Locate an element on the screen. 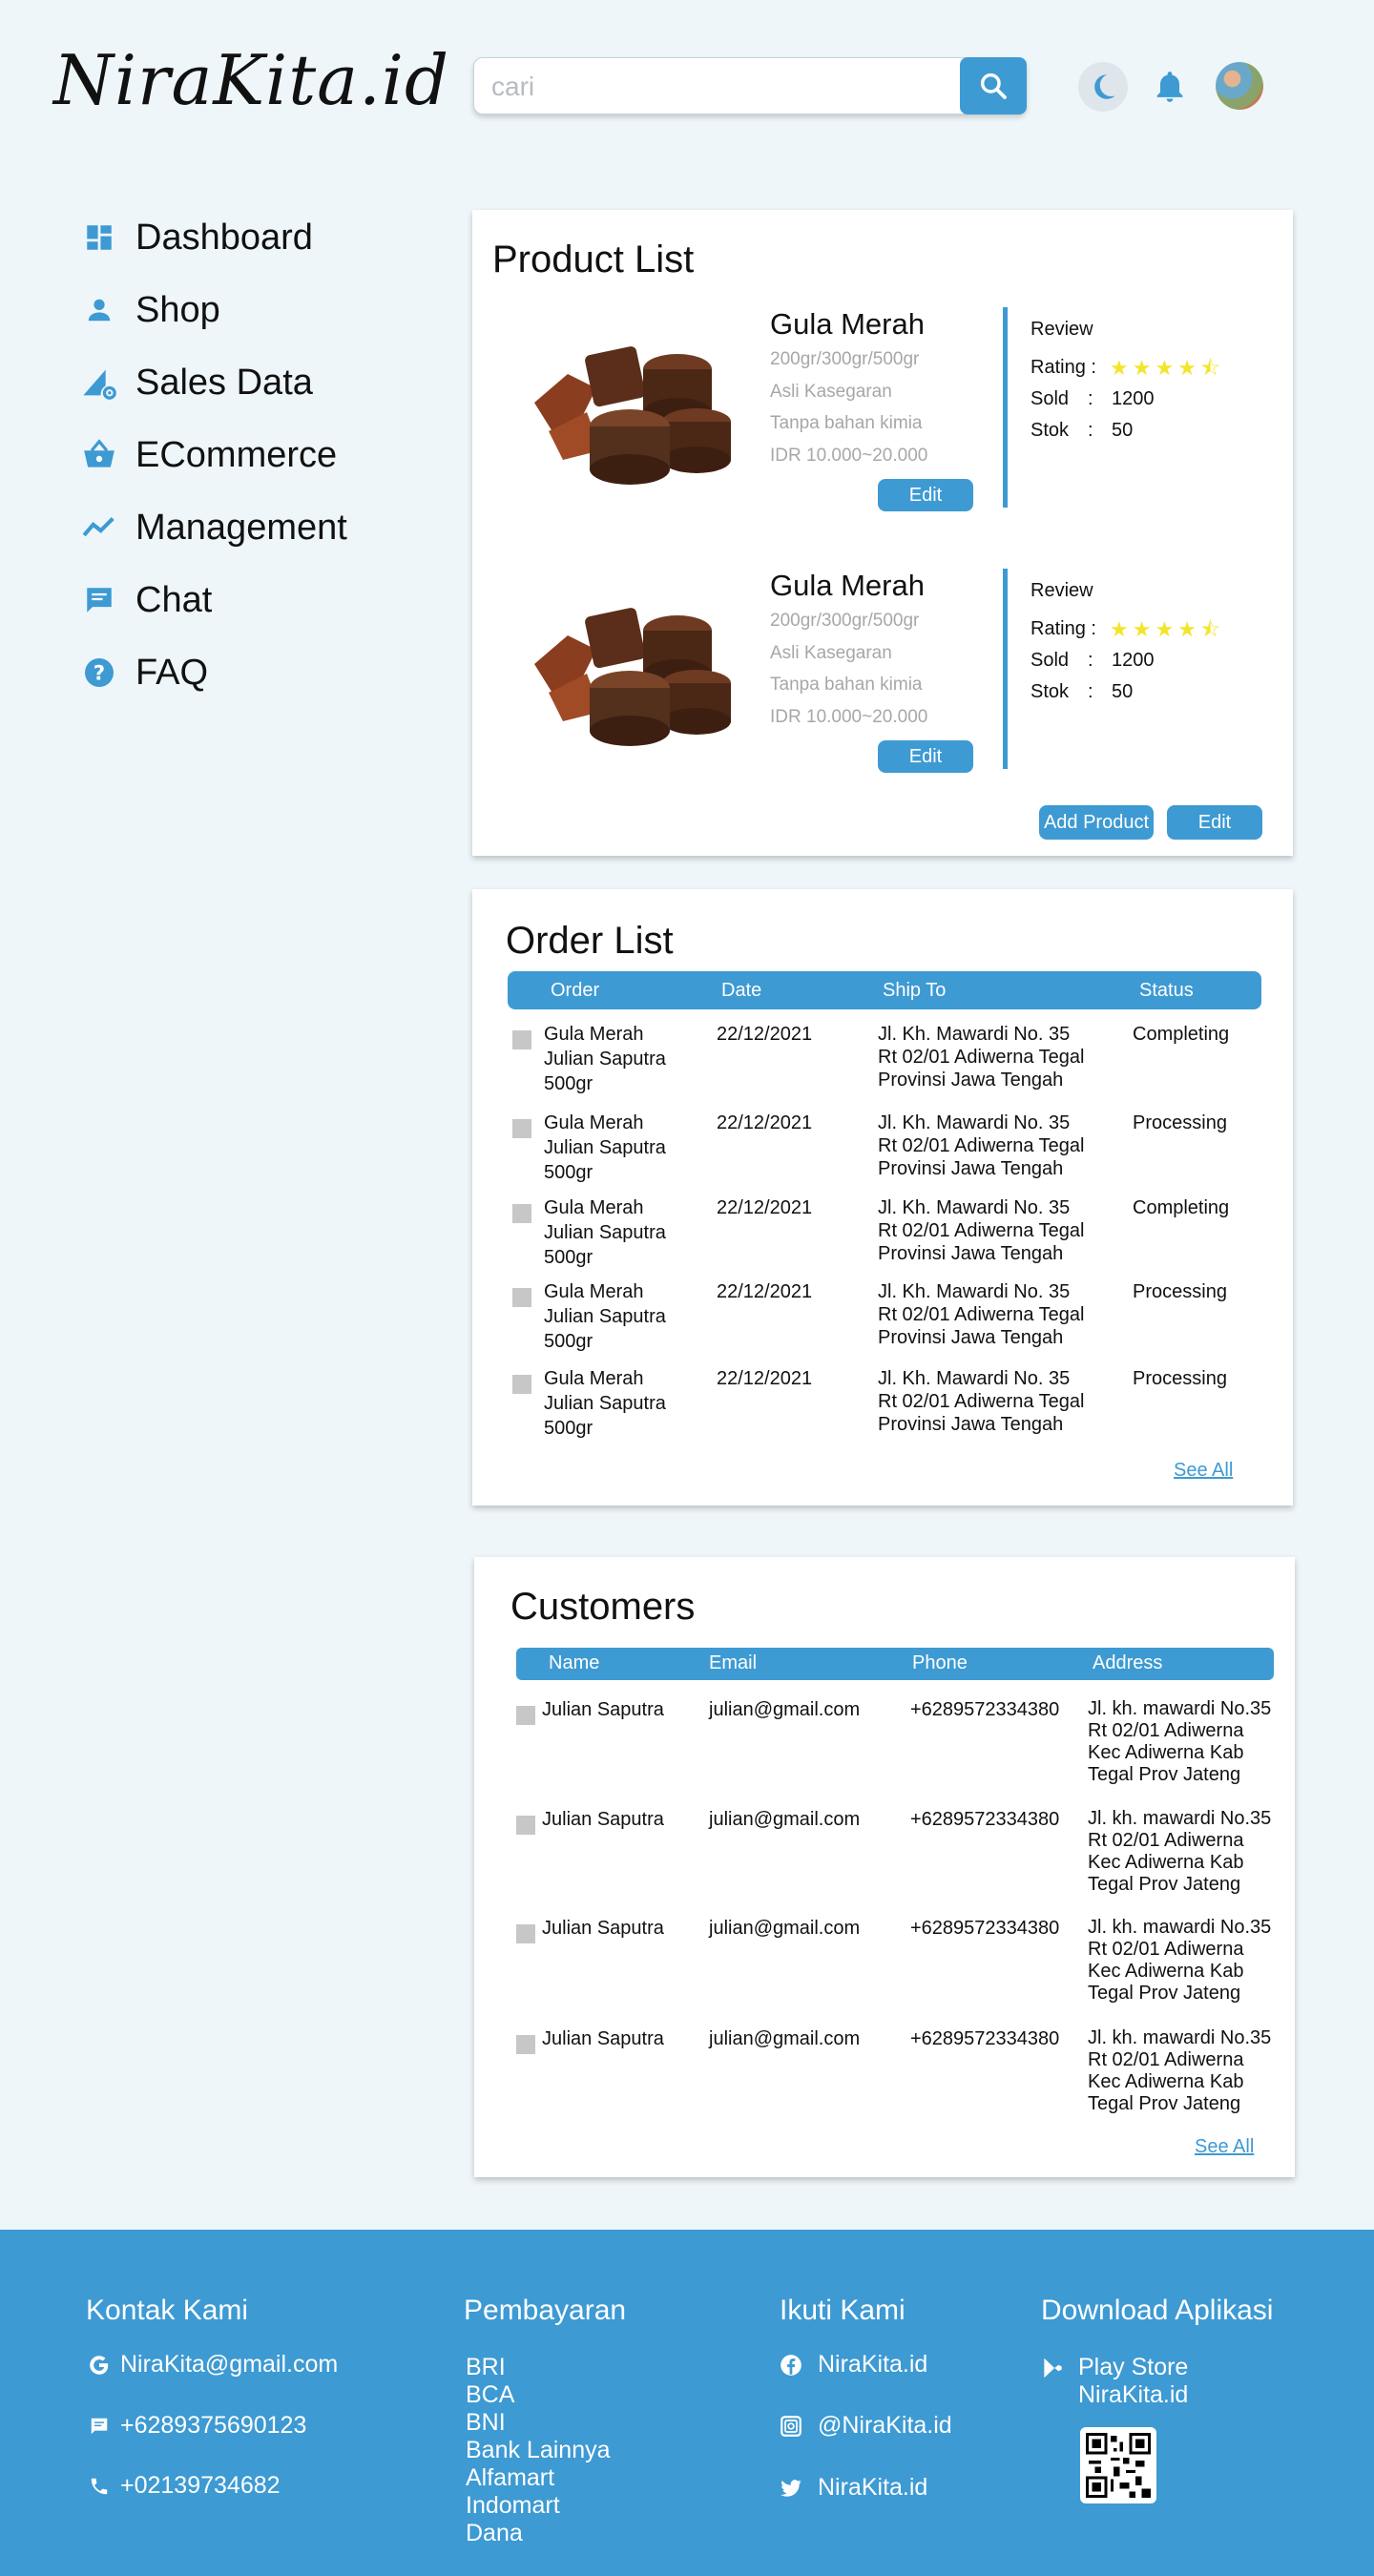 Image resolution: width=1374 pixels, height=2576 pixels. product-price: IDR 10.000~20.000 is located at coordinates (849, 456).